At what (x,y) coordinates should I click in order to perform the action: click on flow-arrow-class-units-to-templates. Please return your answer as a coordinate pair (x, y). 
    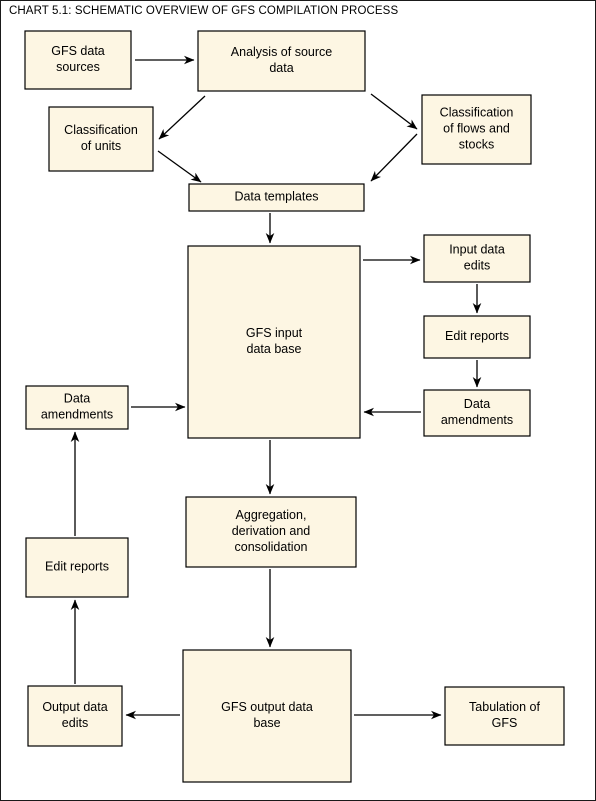
    Looking at the image, I should click on (179, 166).